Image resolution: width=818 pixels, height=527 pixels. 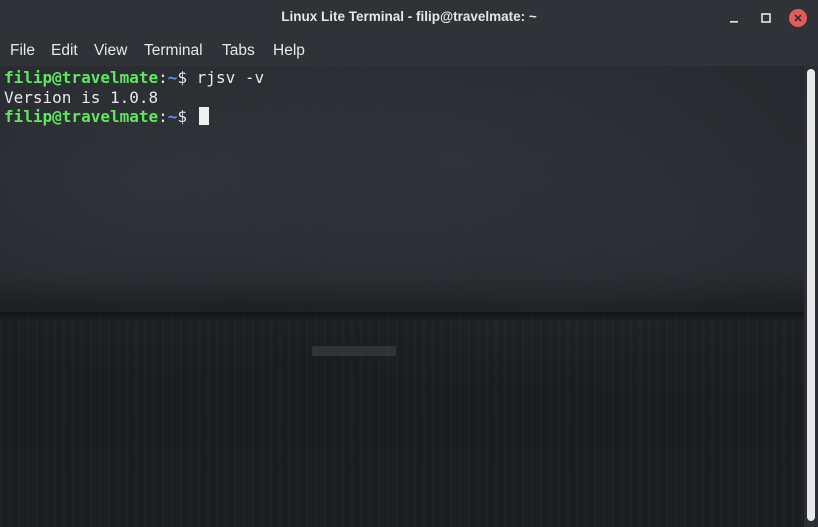 What do you see at coordinates (203, 116) in the screenshot?
I see `text-cursor` at bounding box center [203, 116].